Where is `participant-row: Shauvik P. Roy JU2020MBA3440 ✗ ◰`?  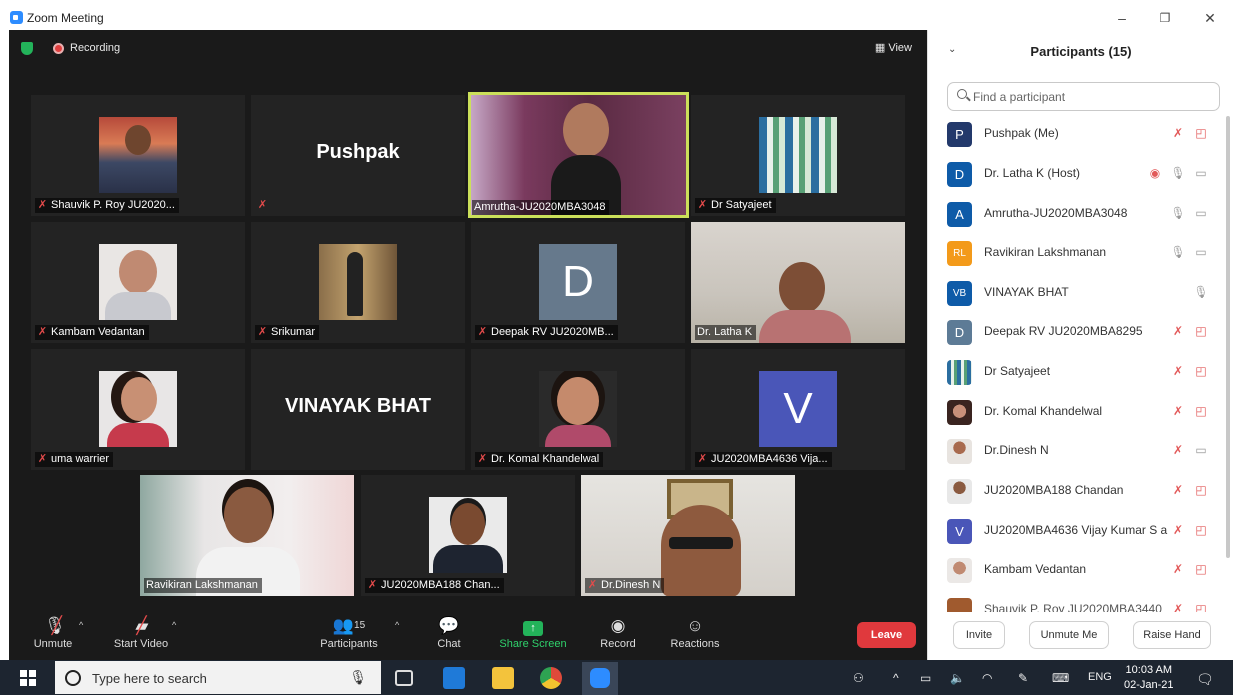 participant-row: Shauvik P. Roy JU2020MBA3440 ✗ ◰ is located at coordinates (1075, 601).